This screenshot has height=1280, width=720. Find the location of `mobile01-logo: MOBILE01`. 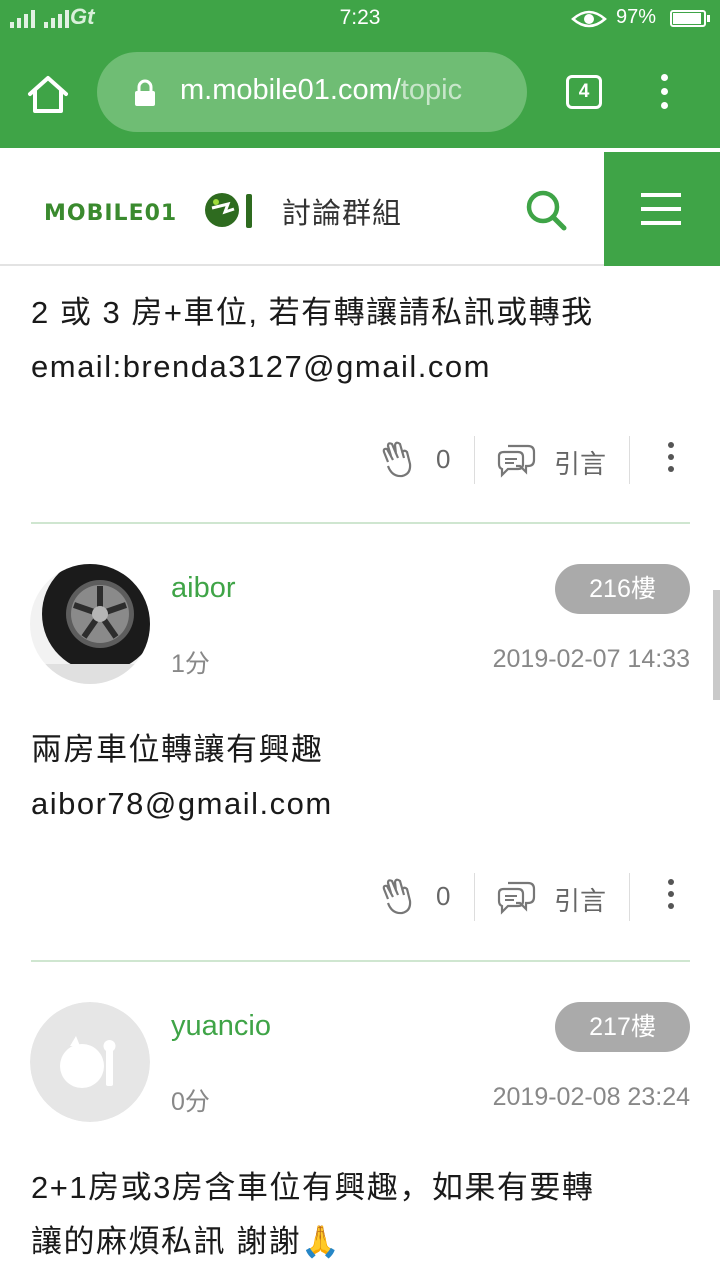

mobile01-logo: MOBILE01 is located at coordinates (150, 212).